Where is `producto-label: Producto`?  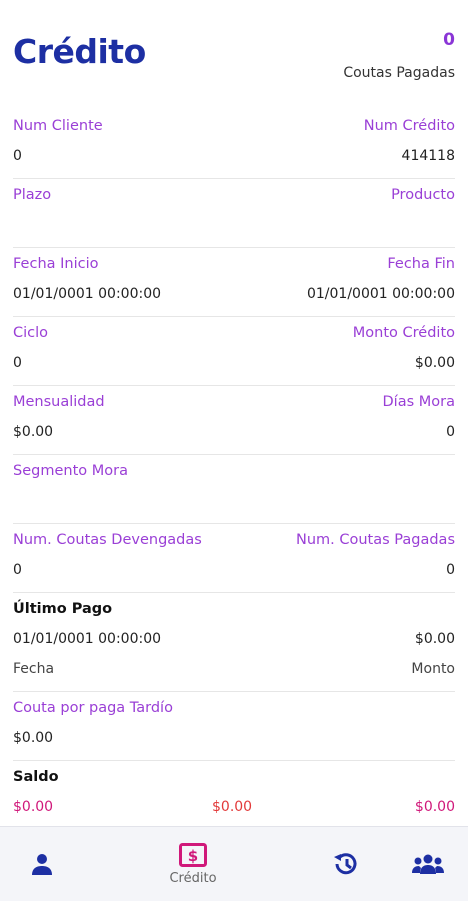 producto-label: Producto is located at coordinates (423, 195).